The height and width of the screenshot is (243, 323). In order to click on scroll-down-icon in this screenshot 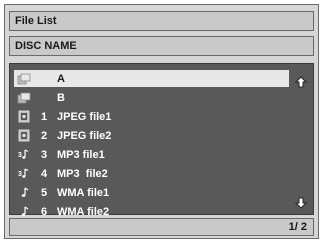, I will do `click(301, 203)`.